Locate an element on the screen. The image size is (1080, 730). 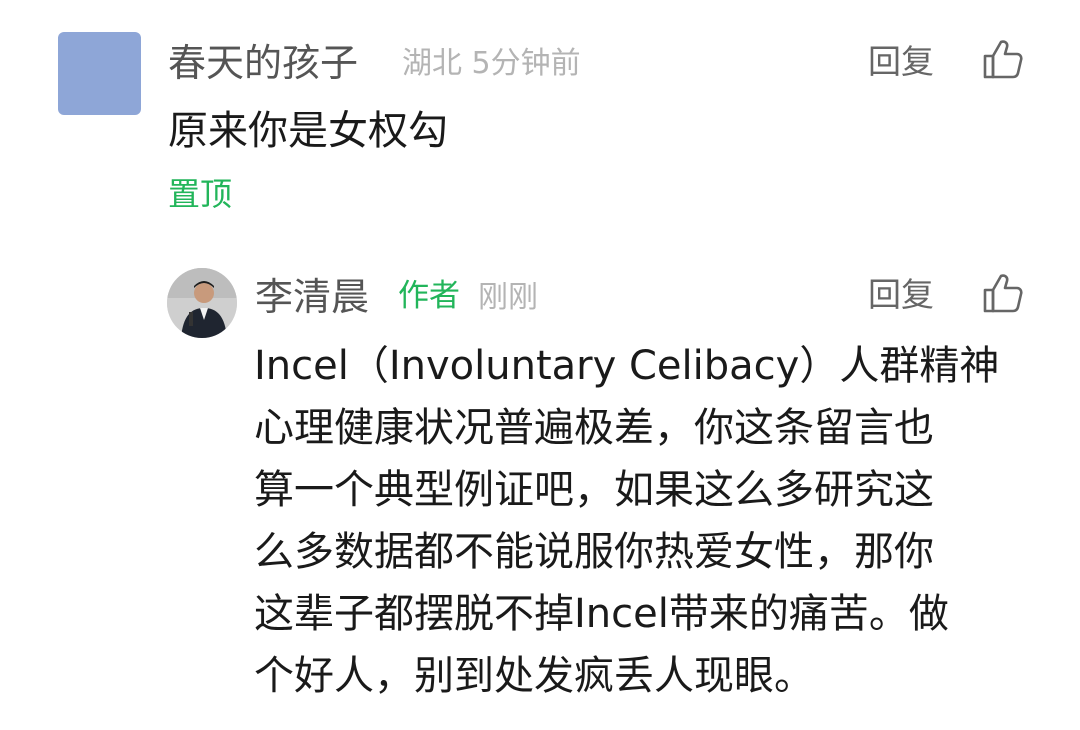
author-photo is located at coordinates (202, 303).